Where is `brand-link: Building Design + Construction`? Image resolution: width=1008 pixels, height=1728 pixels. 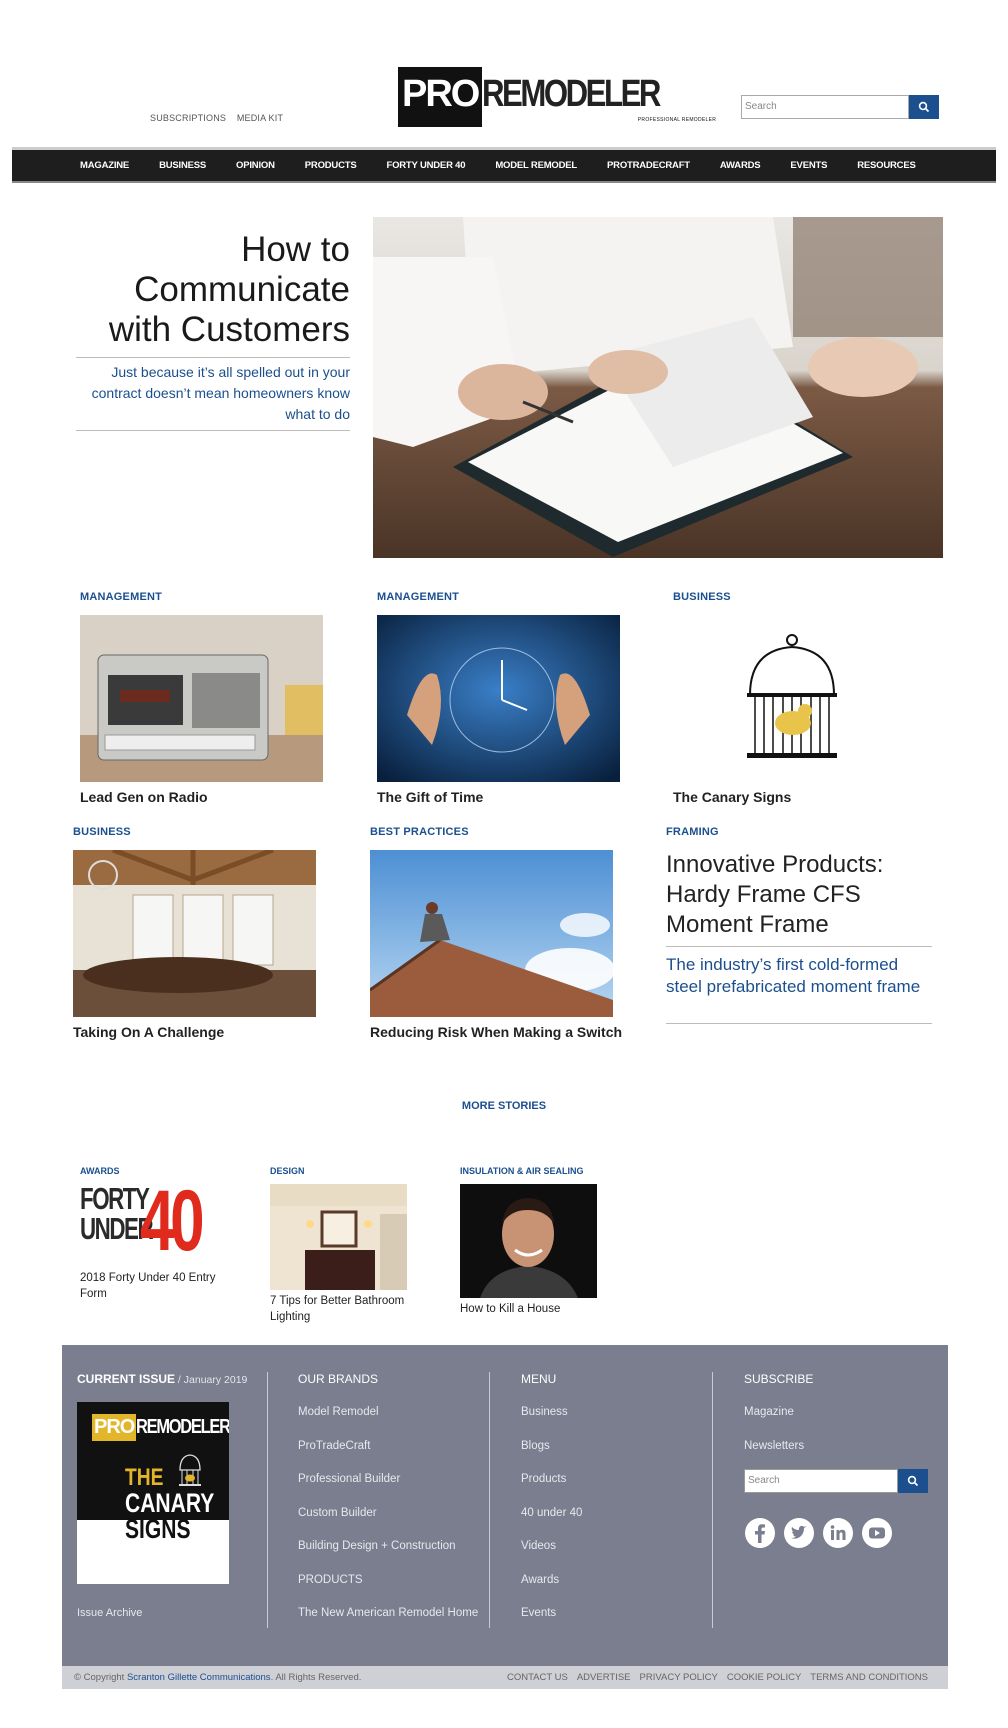
brand-link: Building Design + Construction is located at coordinates (393, 1557).